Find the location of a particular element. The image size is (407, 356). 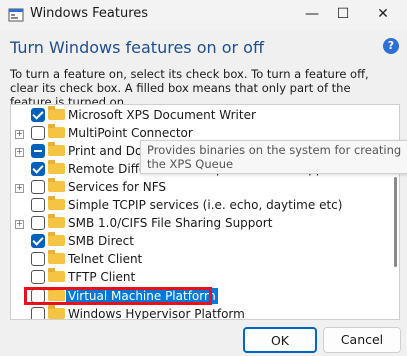

maximize-button: ☐ is located at coordinates (343, 15).